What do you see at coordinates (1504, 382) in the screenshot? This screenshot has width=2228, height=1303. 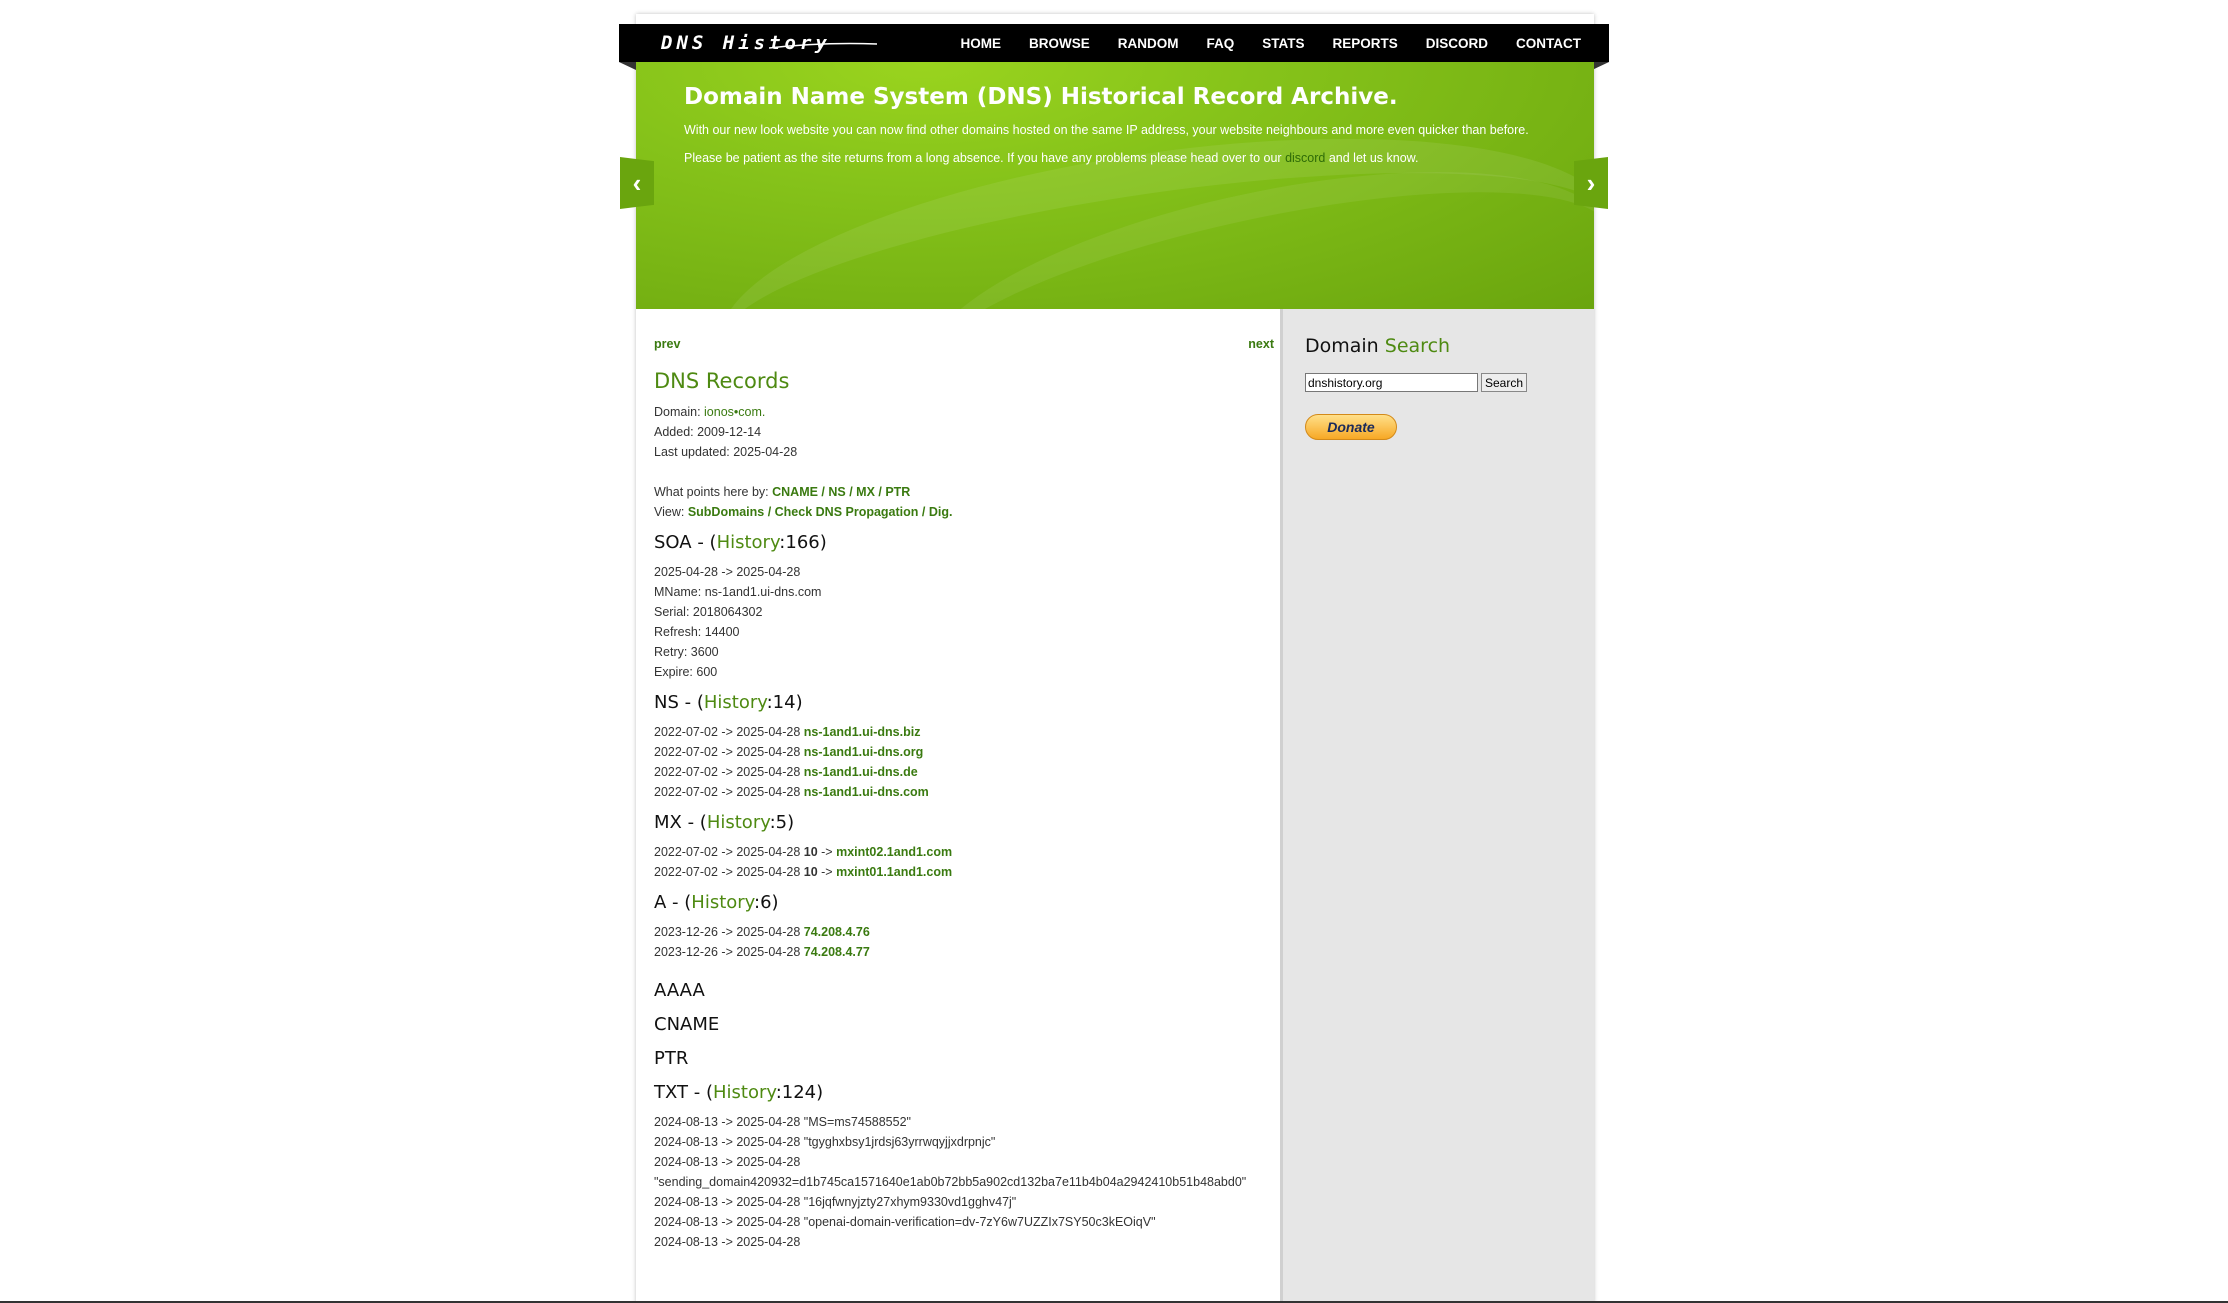 I see `search-button: Search` at bounding box center [1504, 382].